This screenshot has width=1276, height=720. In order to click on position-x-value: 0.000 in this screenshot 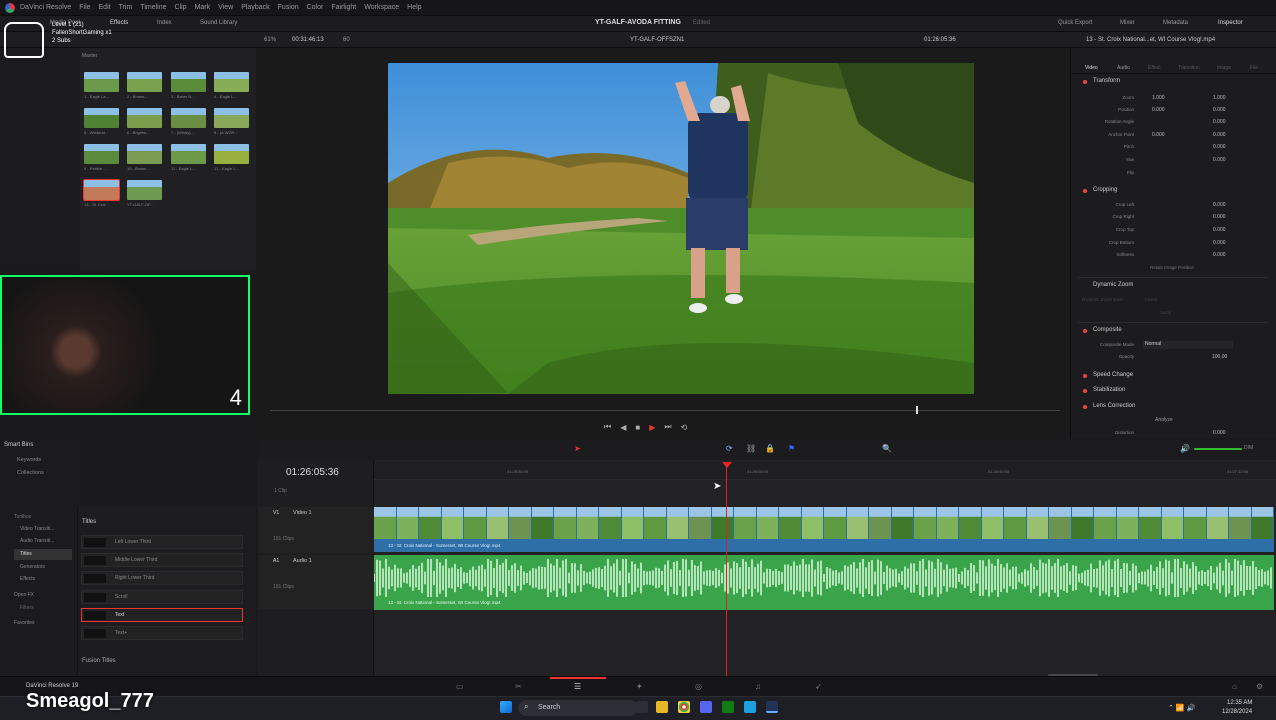, I will do `click(1158, 110)`.